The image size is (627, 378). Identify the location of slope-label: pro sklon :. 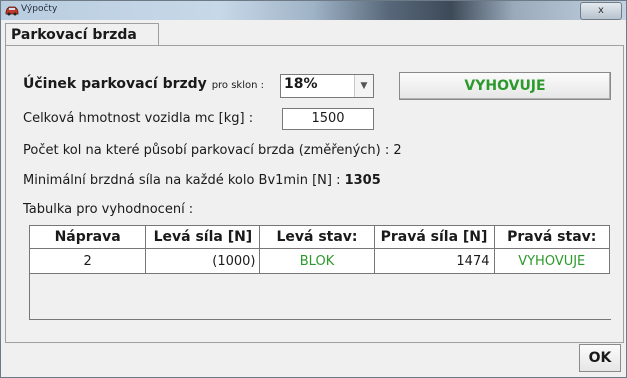
(238, 85).